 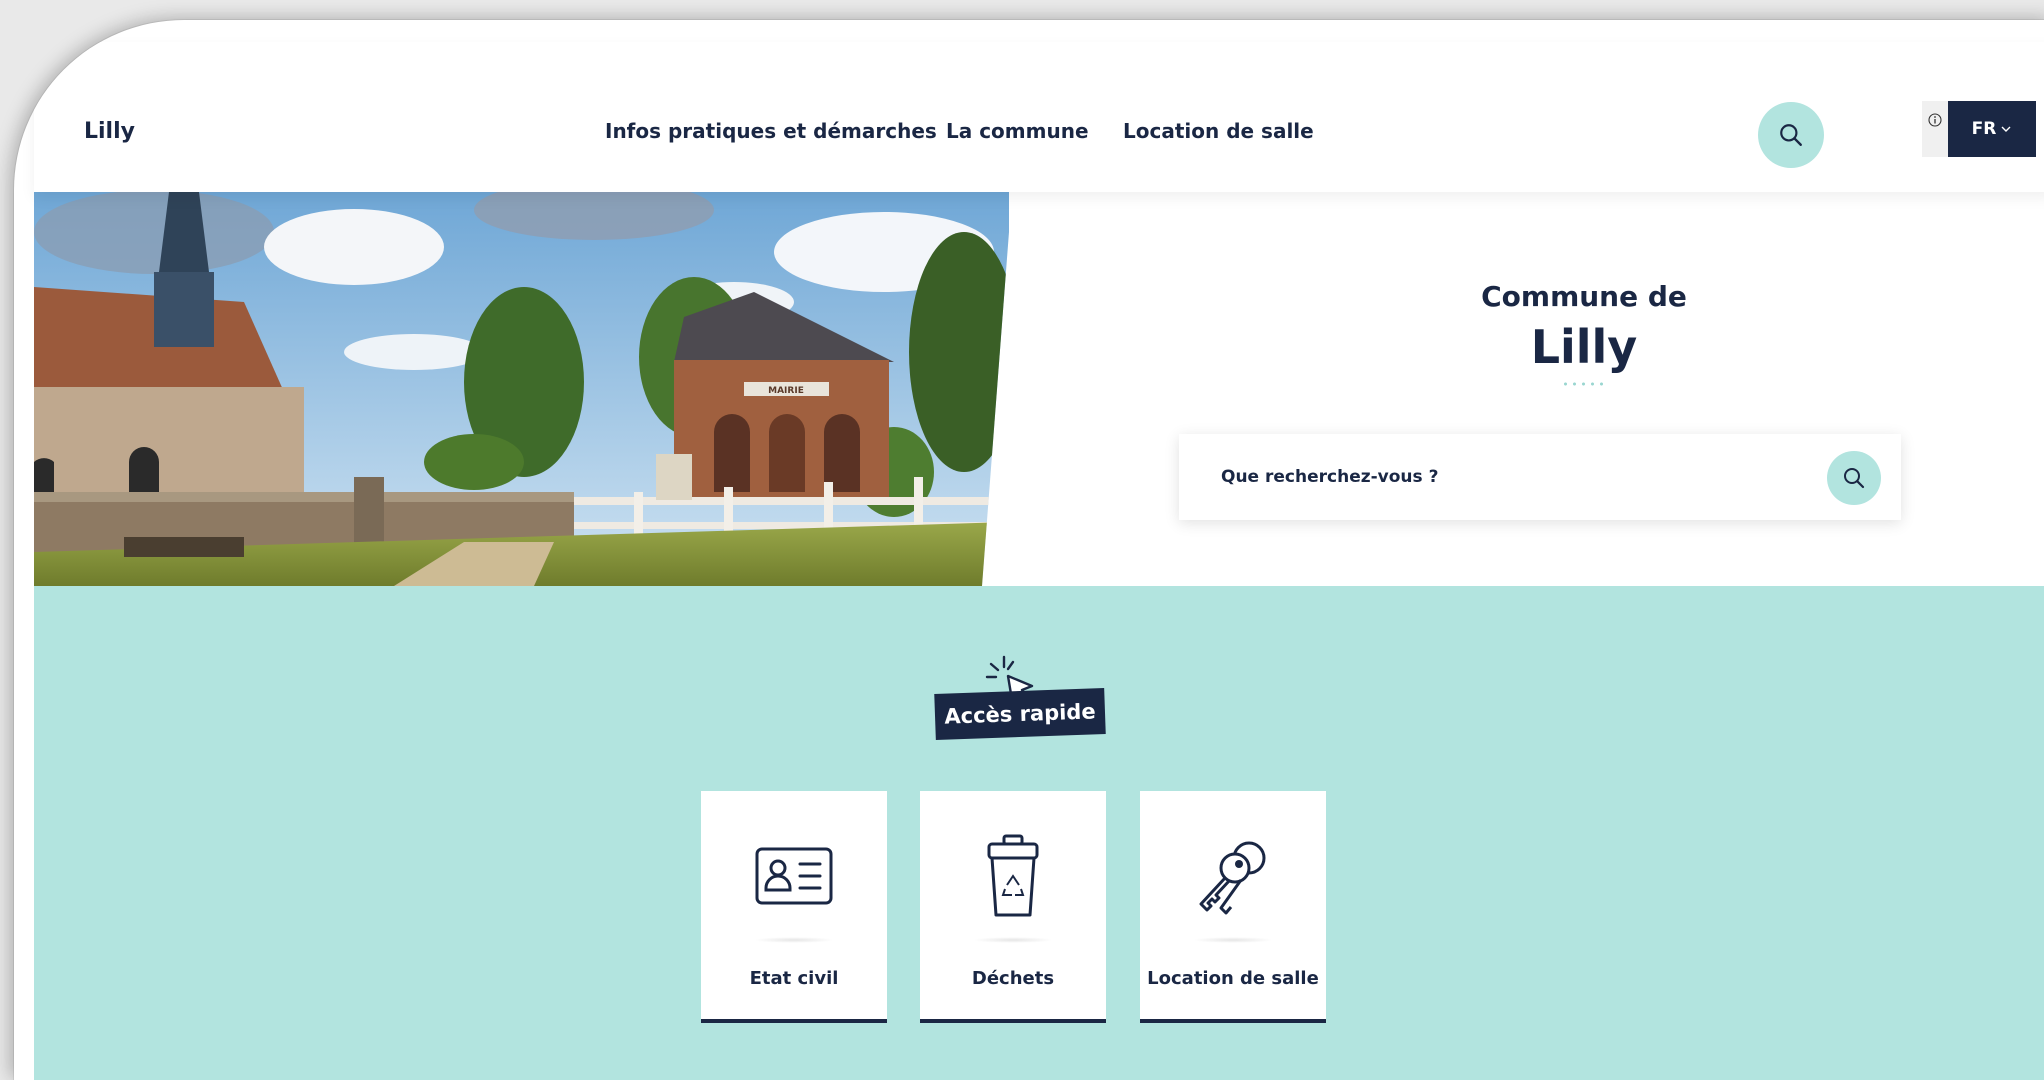 I want to click on language-label: FR, so click(x=1984, y=129).